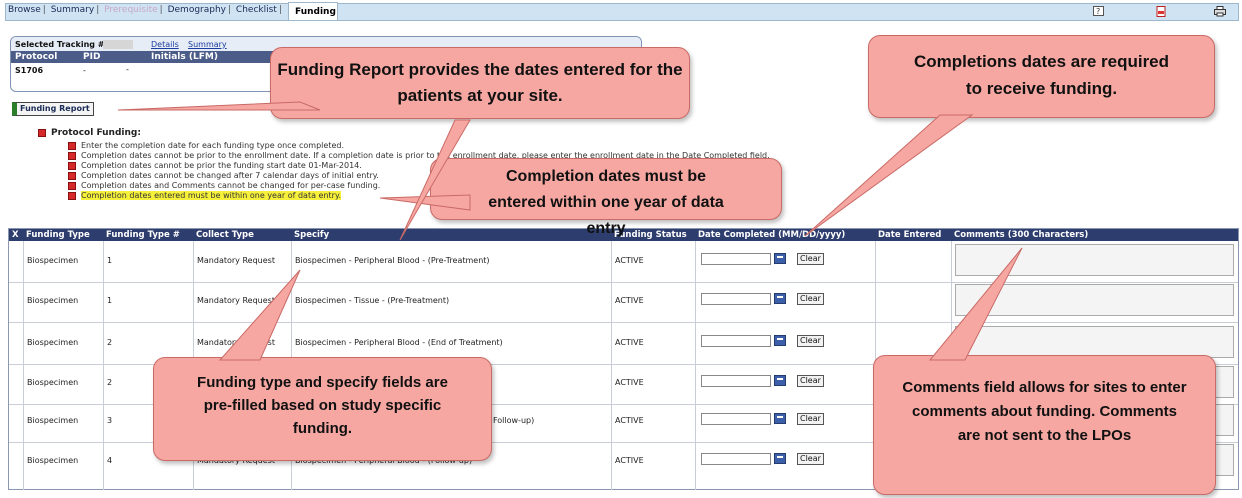  I want to click on pointer-comments, so click(975, 304).